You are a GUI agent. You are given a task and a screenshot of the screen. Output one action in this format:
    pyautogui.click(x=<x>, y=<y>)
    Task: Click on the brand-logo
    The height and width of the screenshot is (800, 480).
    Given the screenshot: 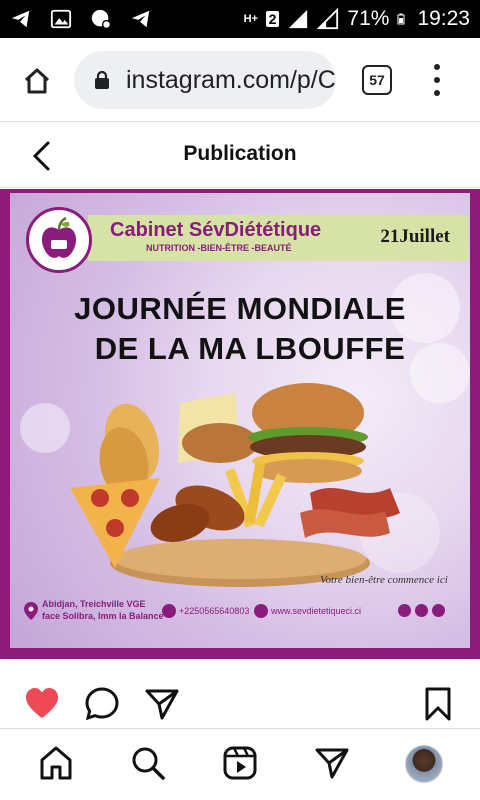 What is the action you would take?
    pyautogui.click(x=59, y=240)
    